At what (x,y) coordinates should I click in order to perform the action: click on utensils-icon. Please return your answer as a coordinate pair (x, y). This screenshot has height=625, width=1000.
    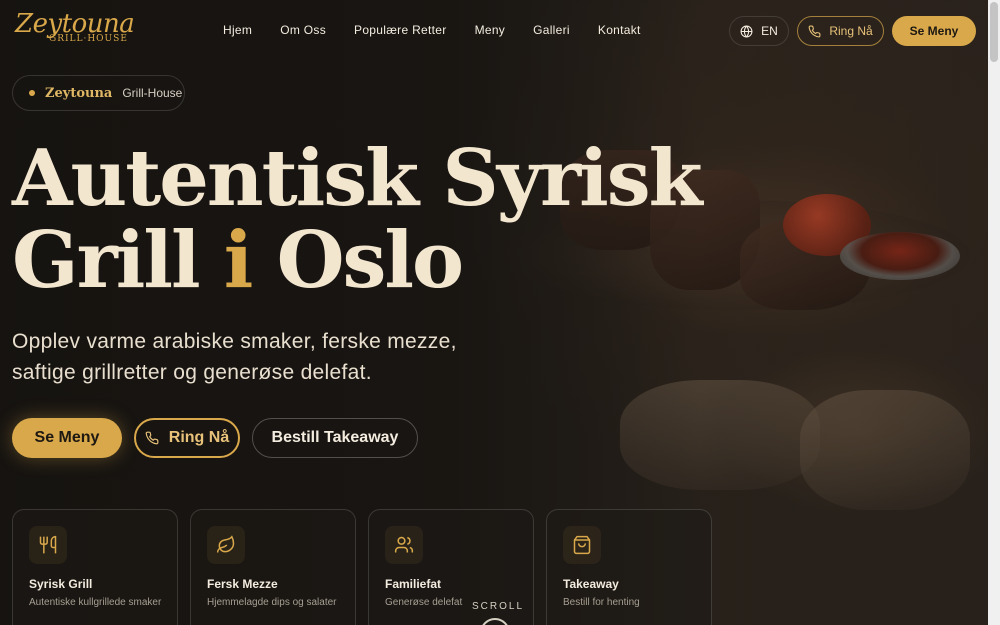
    Looking at the image, I should click on (48, 544).